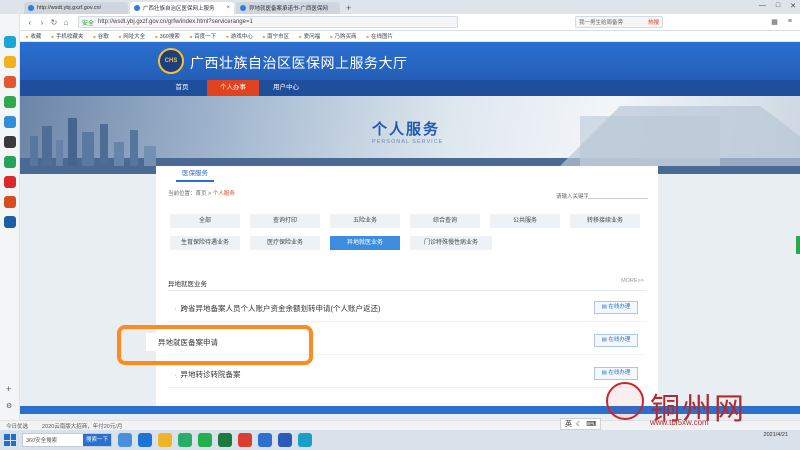 The image size is (800, 450). I want to click on wechat-icon, so click(205, 440).